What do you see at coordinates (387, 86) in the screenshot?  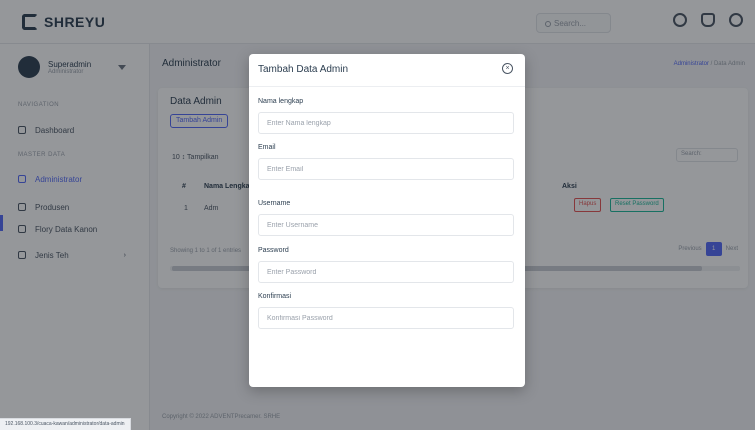 I see `modal-divider` at bounding box center [387, 86].